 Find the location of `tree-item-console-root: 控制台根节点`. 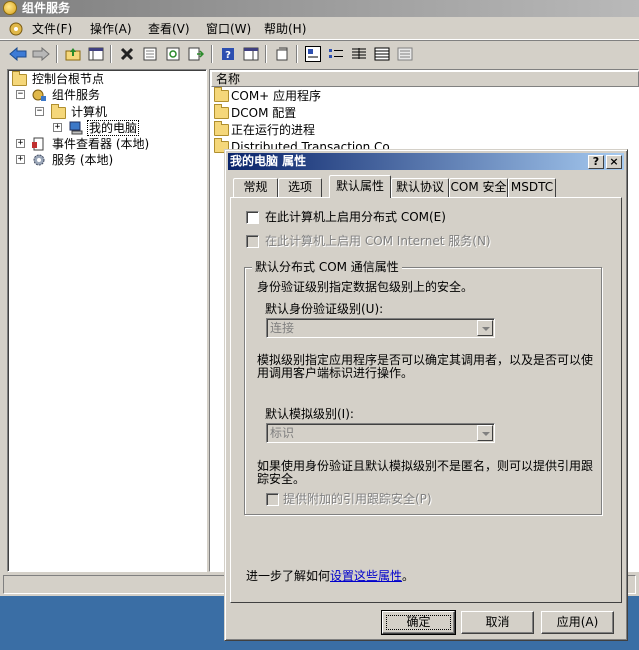

tree-item-console-root: 控制台根节点 is located at coordinates (107, 79).